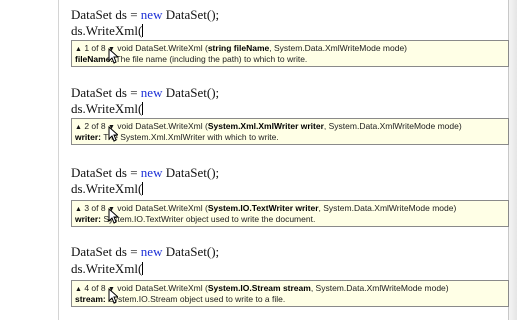 This screenshot has width=517, height=320. I want to click on current-parameter: System.IO.TextWriter writer, so click(263, 208).